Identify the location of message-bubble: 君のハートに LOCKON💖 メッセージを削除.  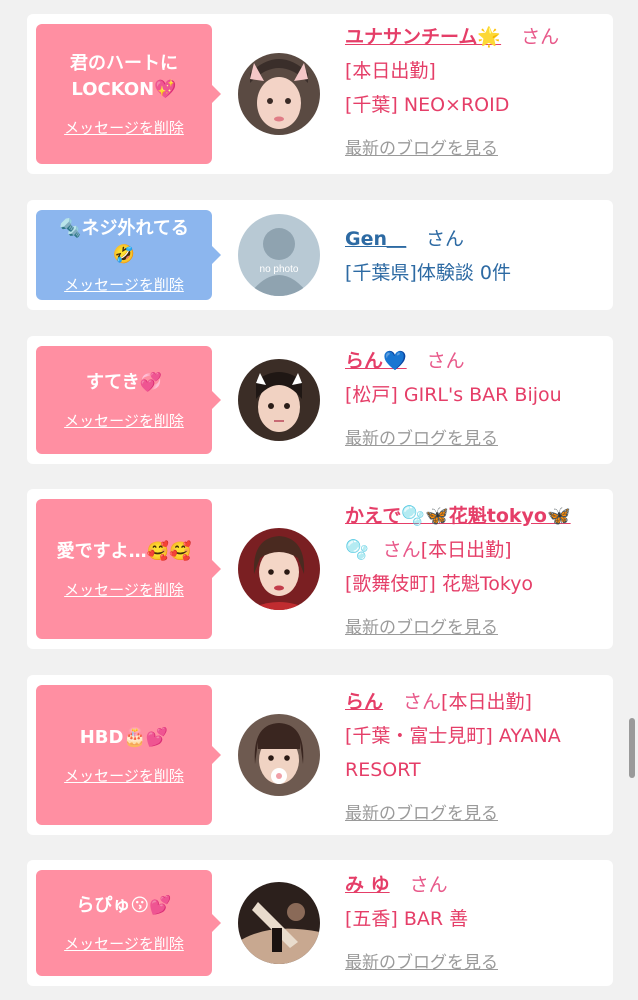
(128, 94).